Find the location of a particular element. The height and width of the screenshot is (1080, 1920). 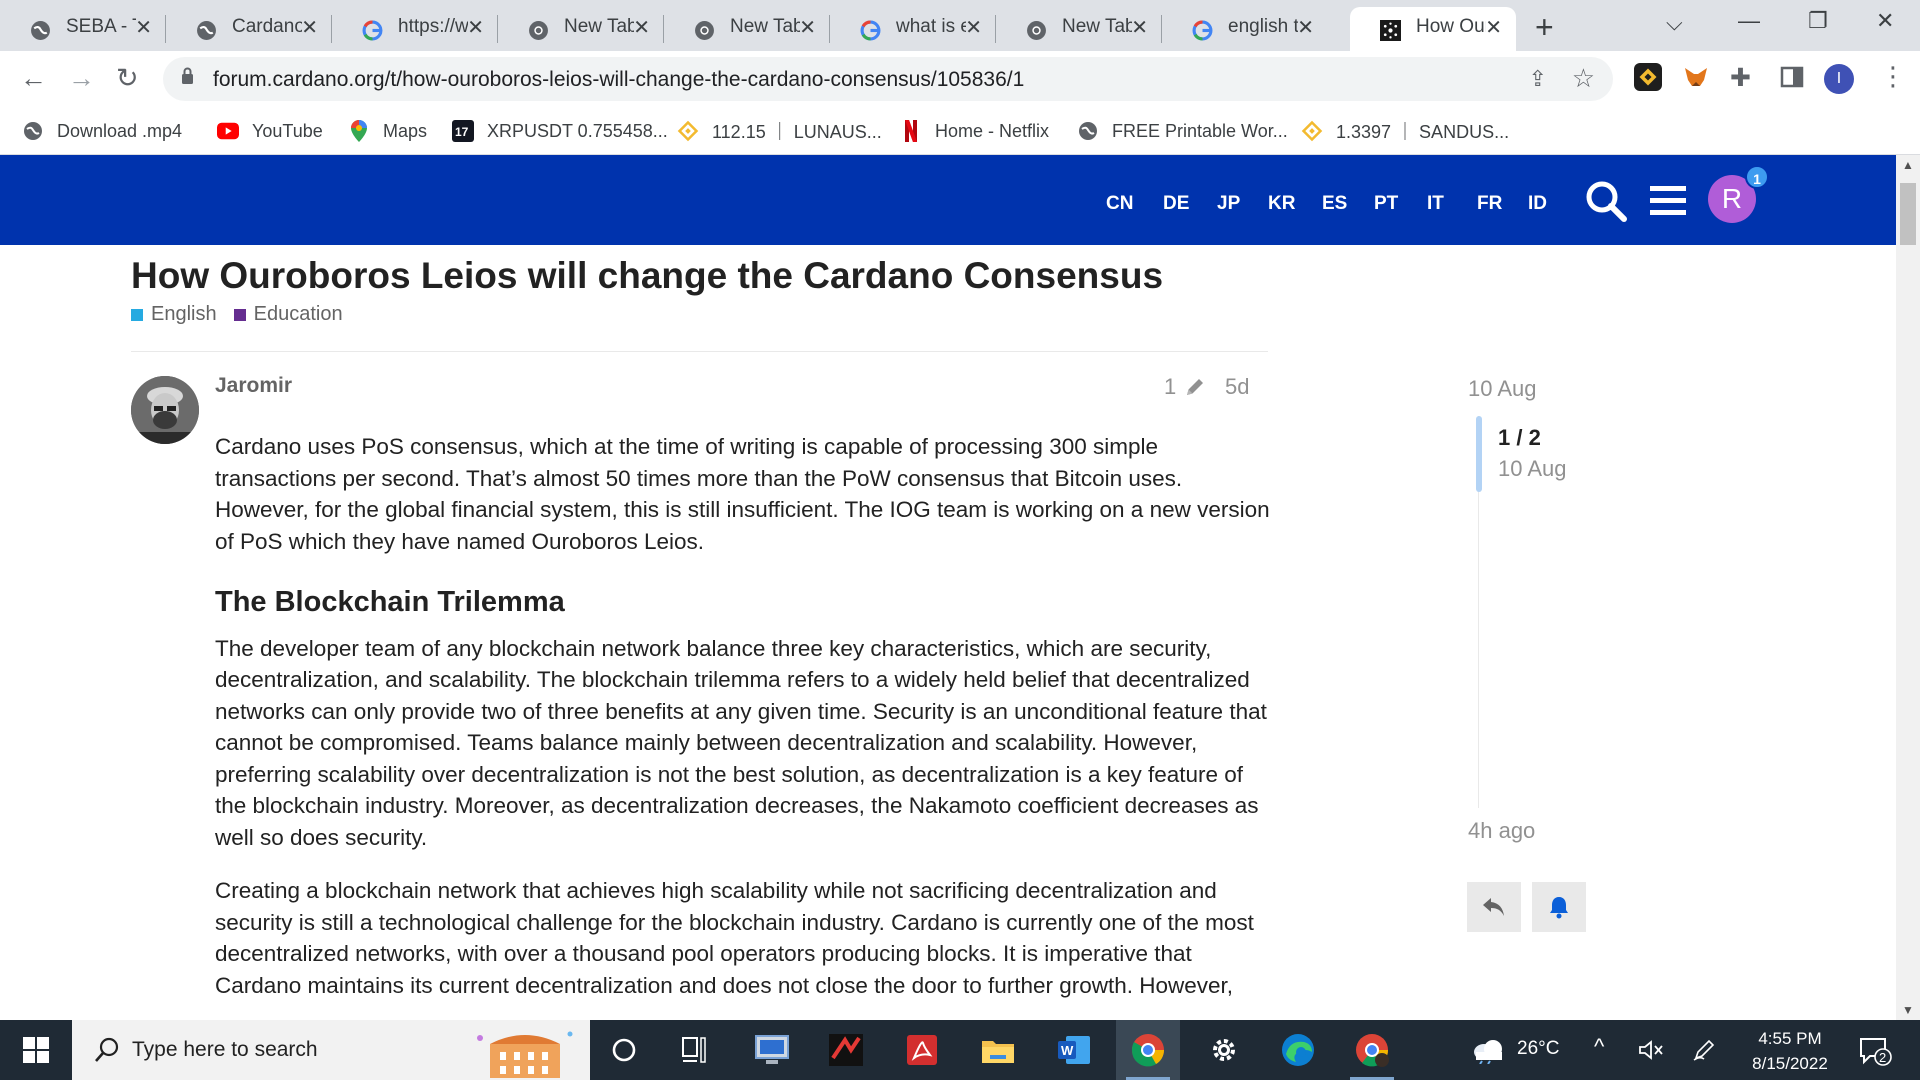

windows-logo-icon is located at coordinates (36, 1050).